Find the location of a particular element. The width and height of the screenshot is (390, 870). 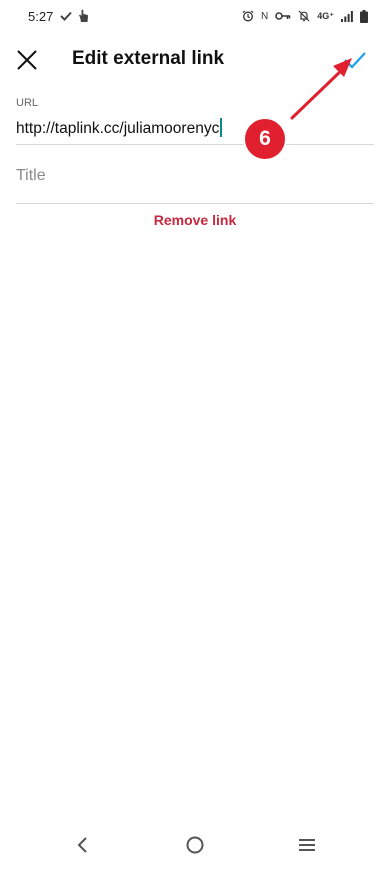

close-icon is located at coordinates (27, 60).